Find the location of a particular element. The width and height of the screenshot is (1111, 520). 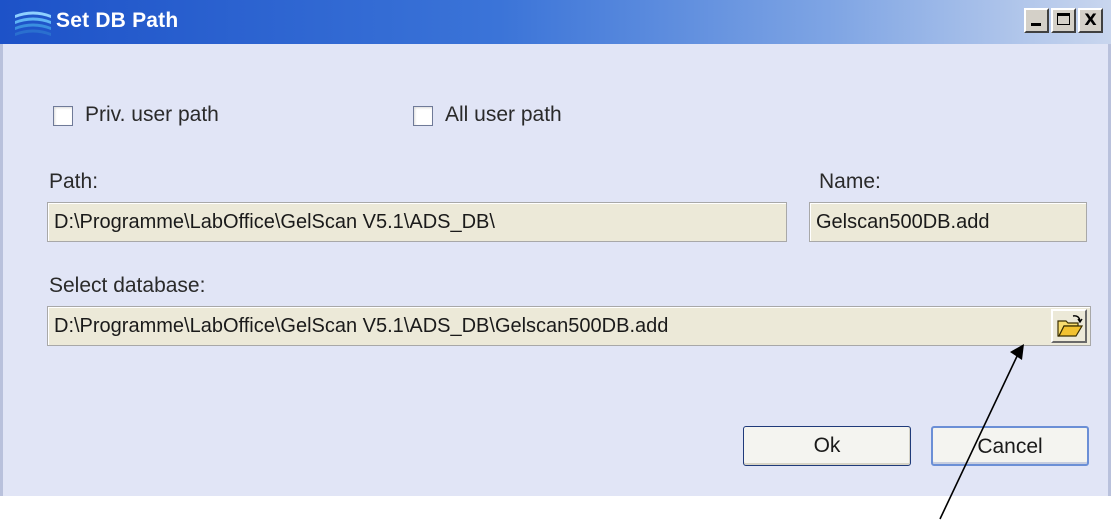

open-folder-icon is located at coordinates (1070, 326).